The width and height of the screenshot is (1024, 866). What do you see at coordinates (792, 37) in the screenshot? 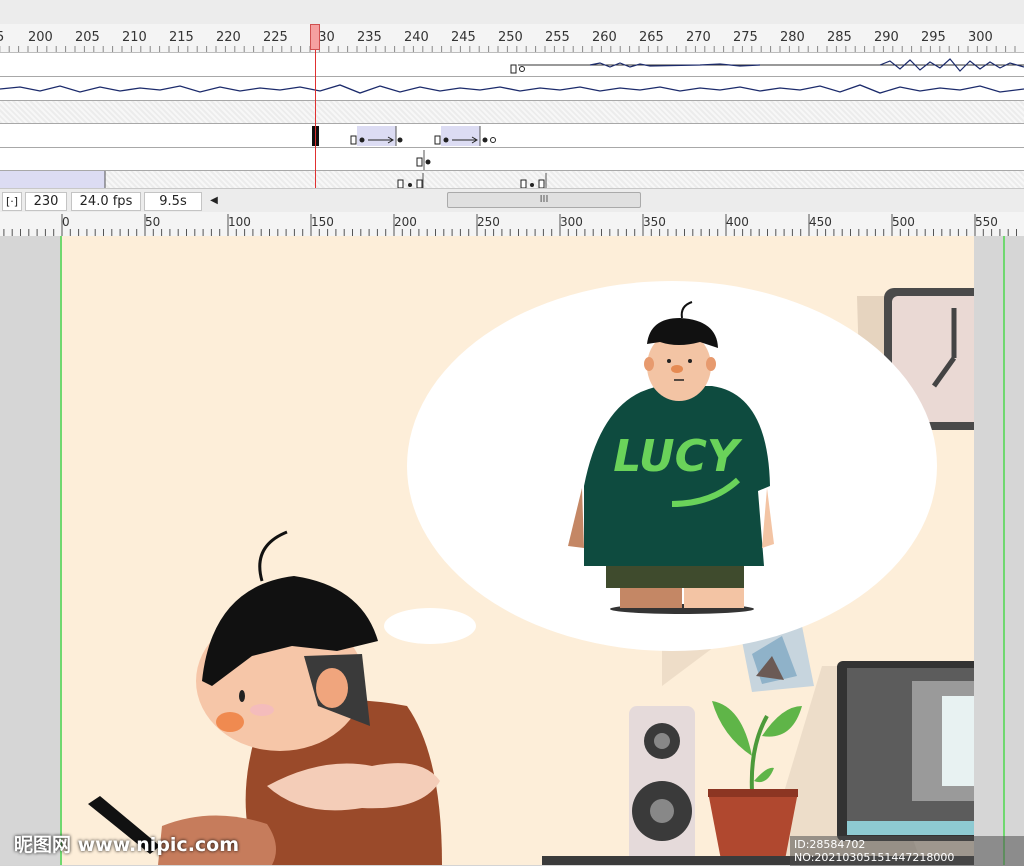
I see `frame-number-label: 280` at bounding box center [792, 37].